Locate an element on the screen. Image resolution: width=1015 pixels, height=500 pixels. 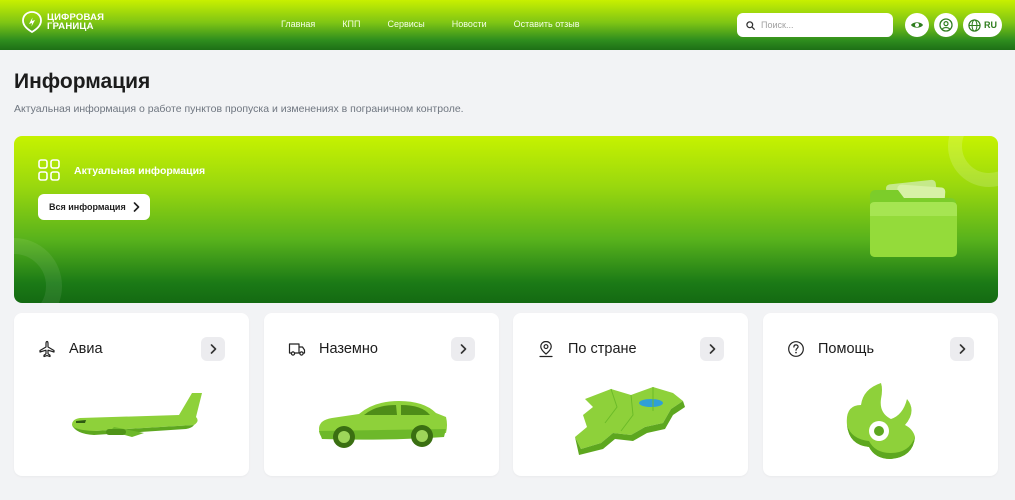
logo-icon is located at coordinates (32, 22).